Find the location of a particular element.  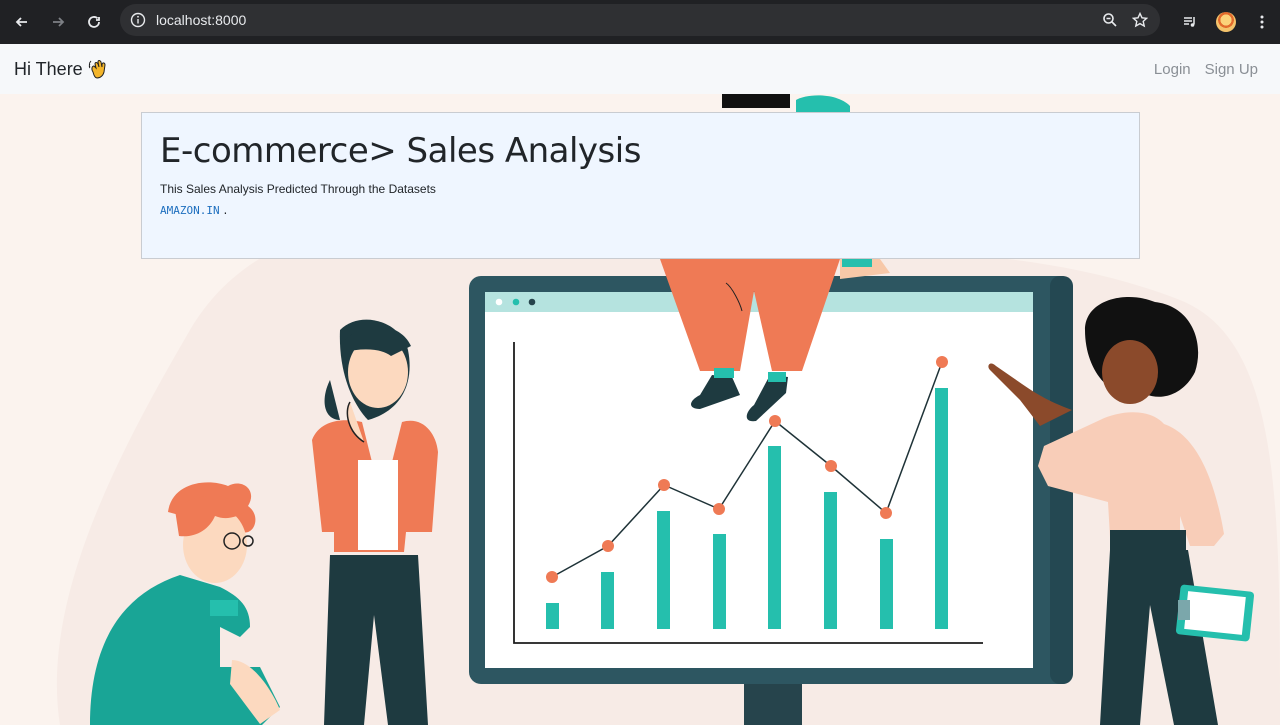

signup-link: Sign Up is located at coordinates (1231, 69).